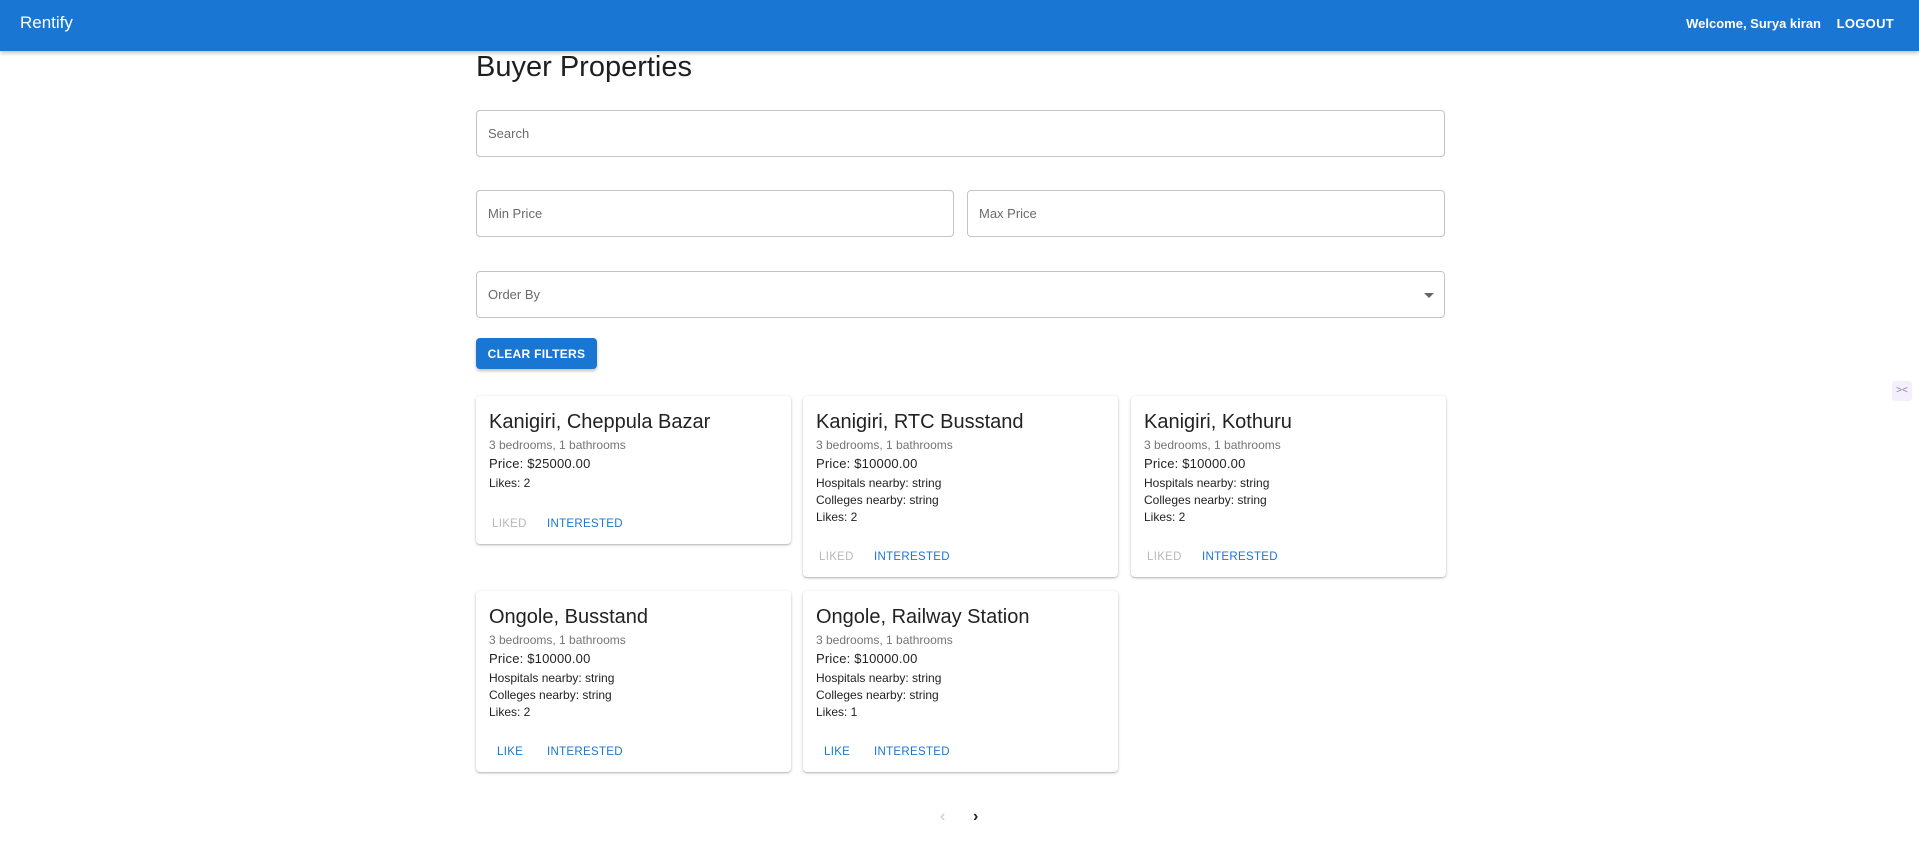  Describe the element at coordinates (1218, 422) in the screenshot. I see `property-title: Kanigiri, Kothuru` at that location.